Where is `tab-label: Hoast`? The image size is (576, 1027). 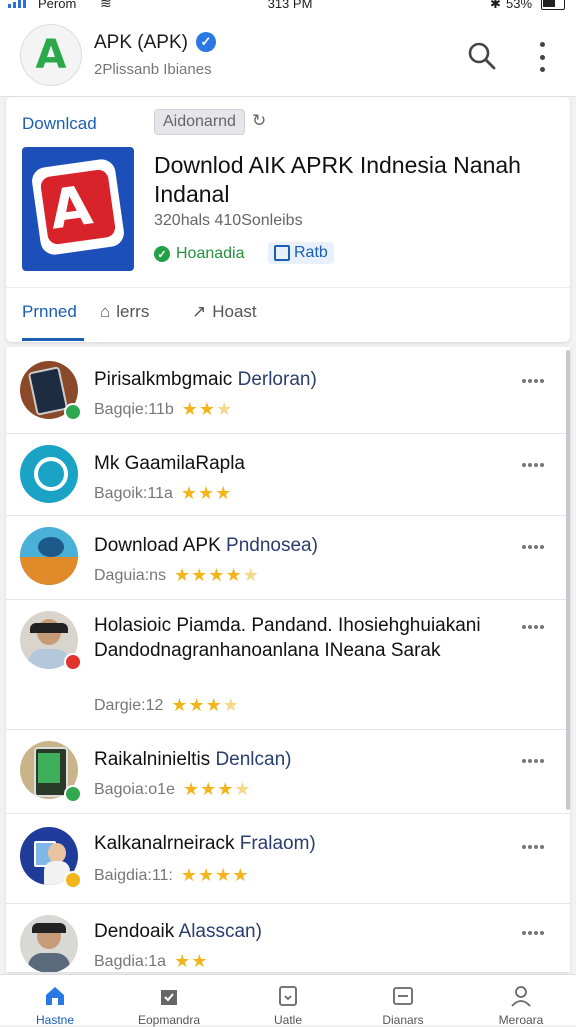 tab-label: Hoast is located at coordinates (234, 311).